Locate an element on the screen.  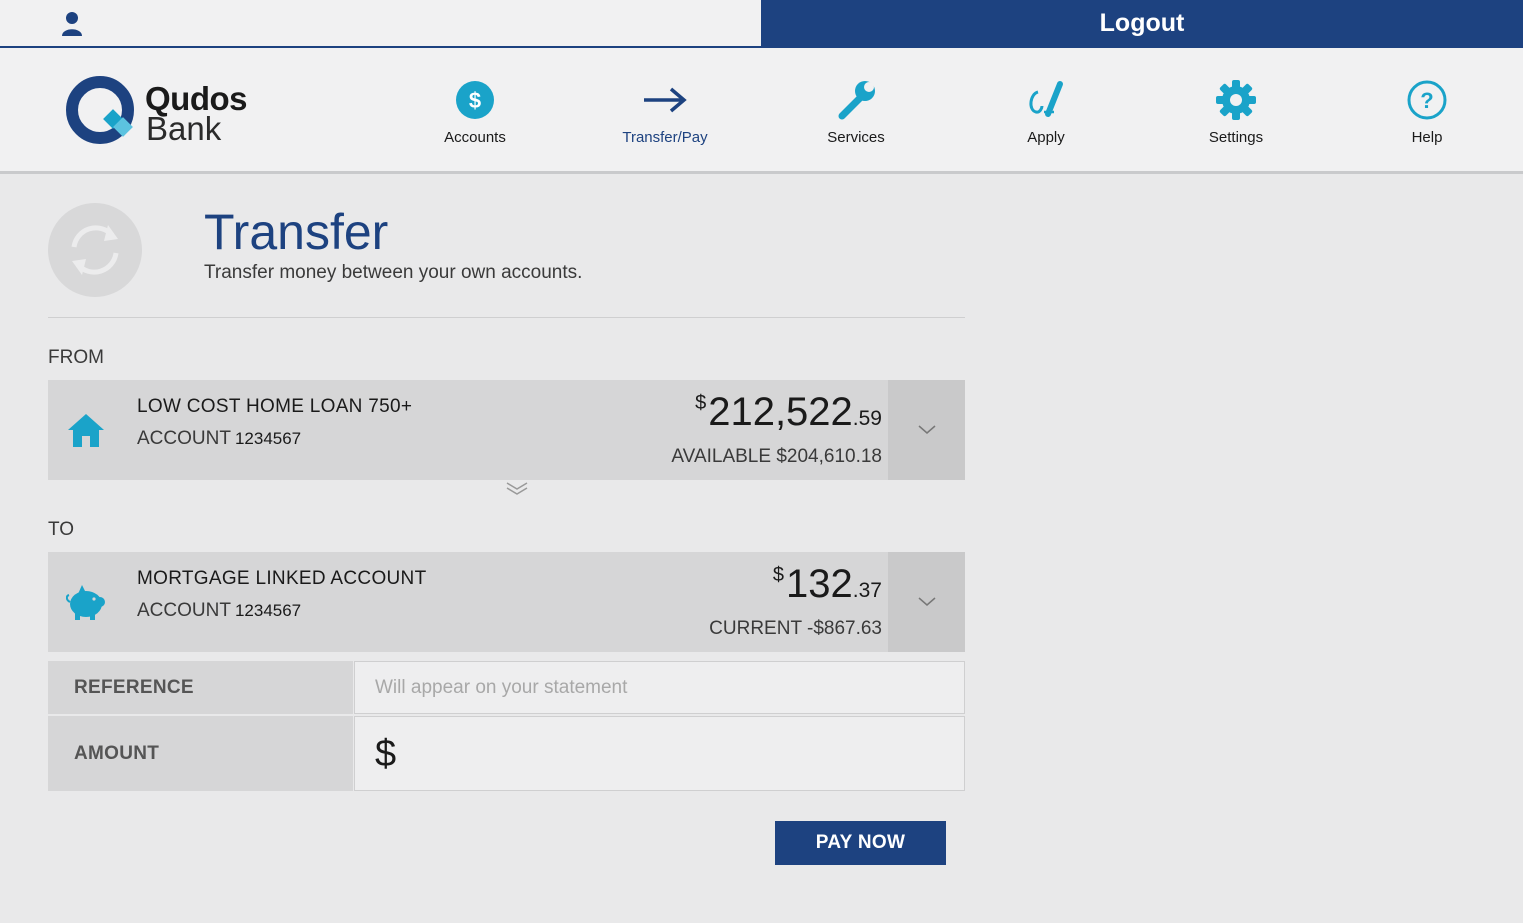
nav-settings-label: Settings is located at coordinates (1236, 137).